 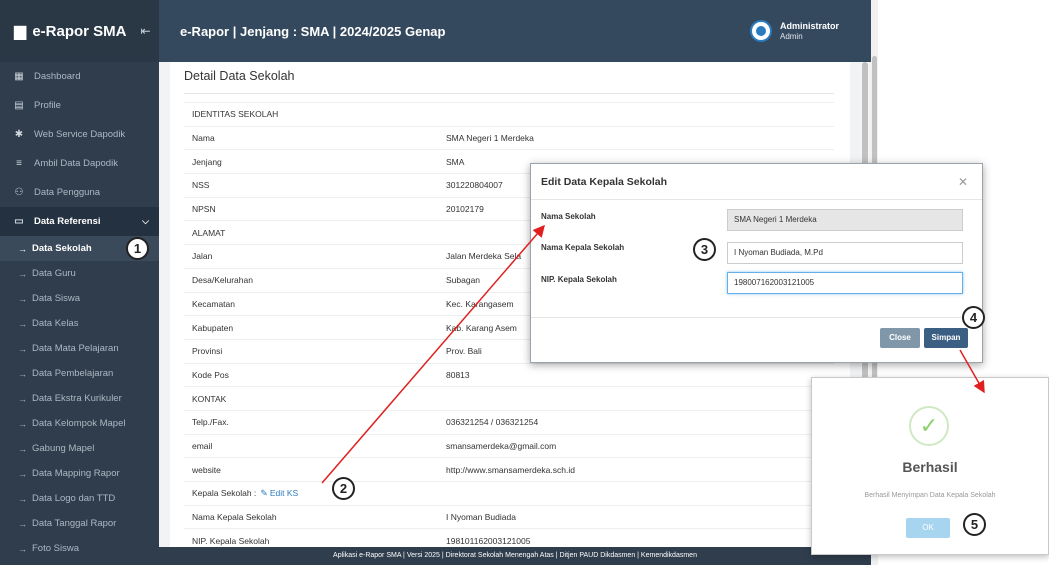 I want to click on callout-badge: 2, so click(x=343, y=488).